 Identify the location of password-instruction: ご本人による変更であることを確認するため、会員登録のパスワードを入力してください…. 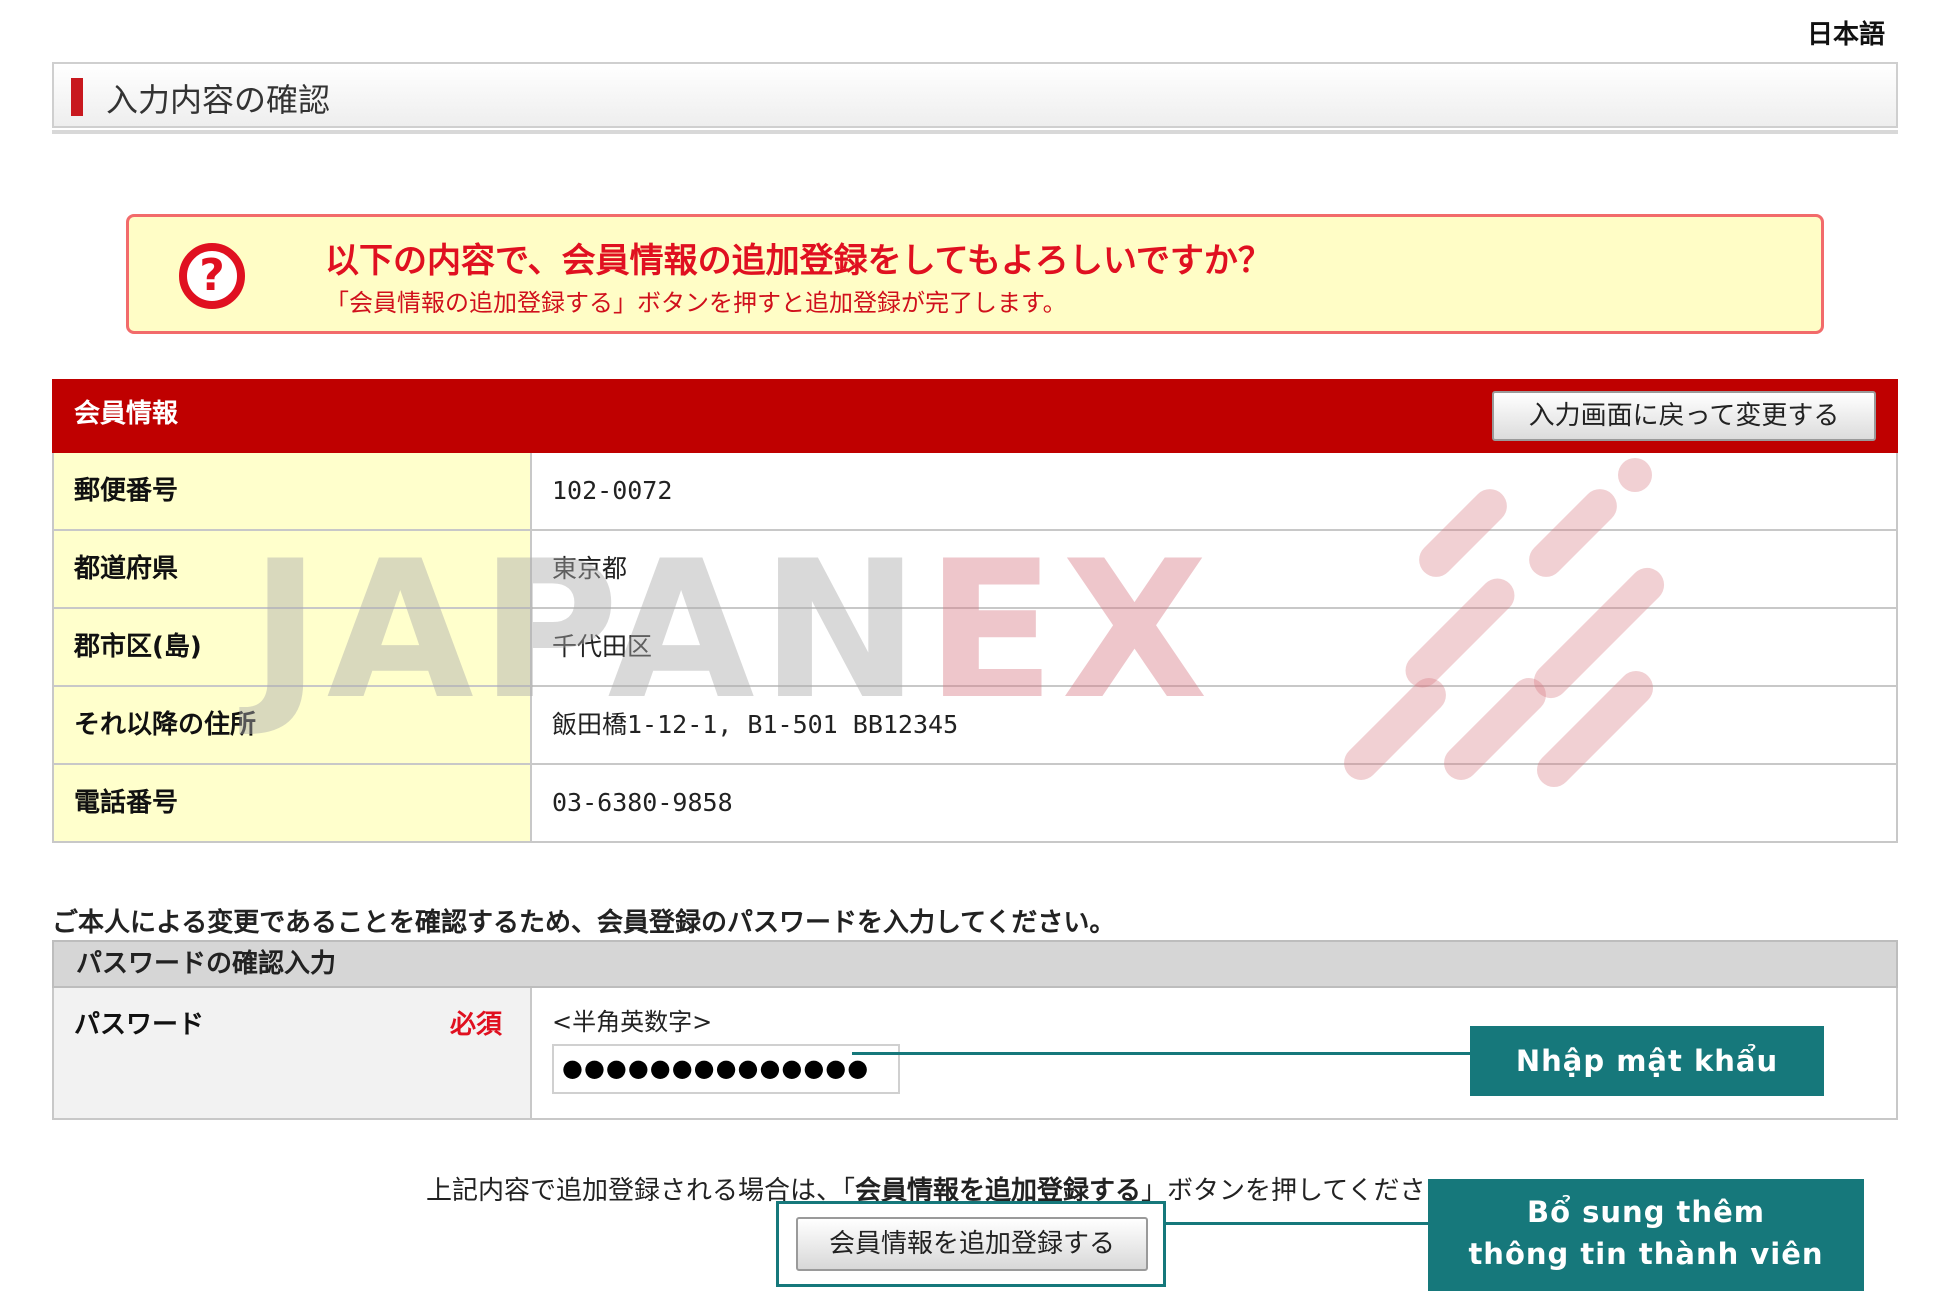
(584, 923).